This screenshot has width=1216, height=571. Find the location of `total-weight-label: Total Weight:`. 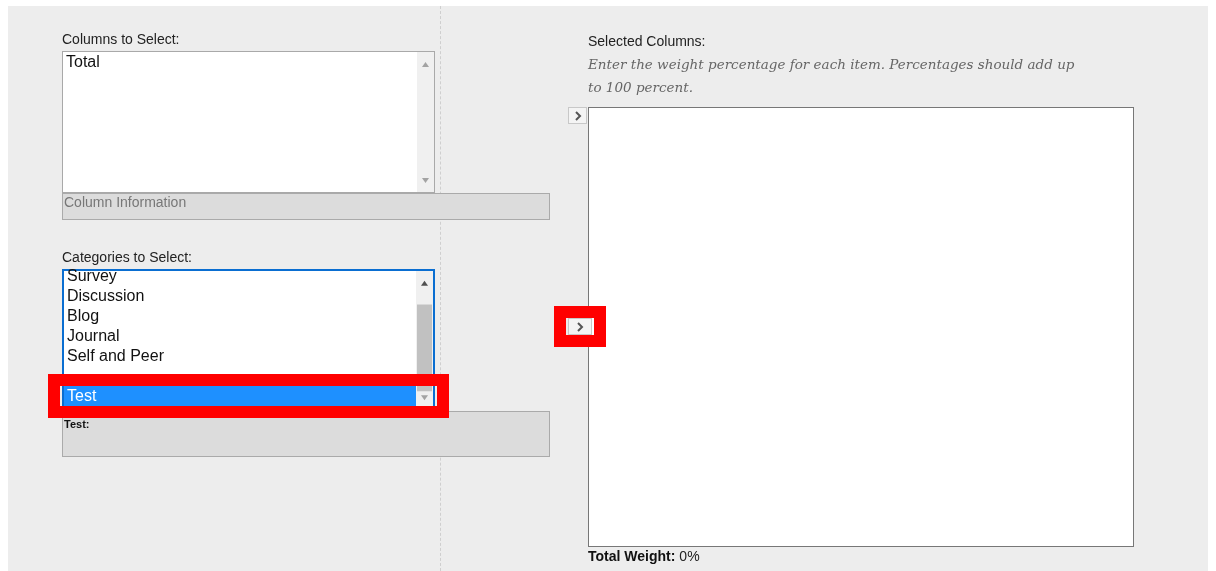

total-weight-label: Total Weight: is located at coordinates (632, 556).